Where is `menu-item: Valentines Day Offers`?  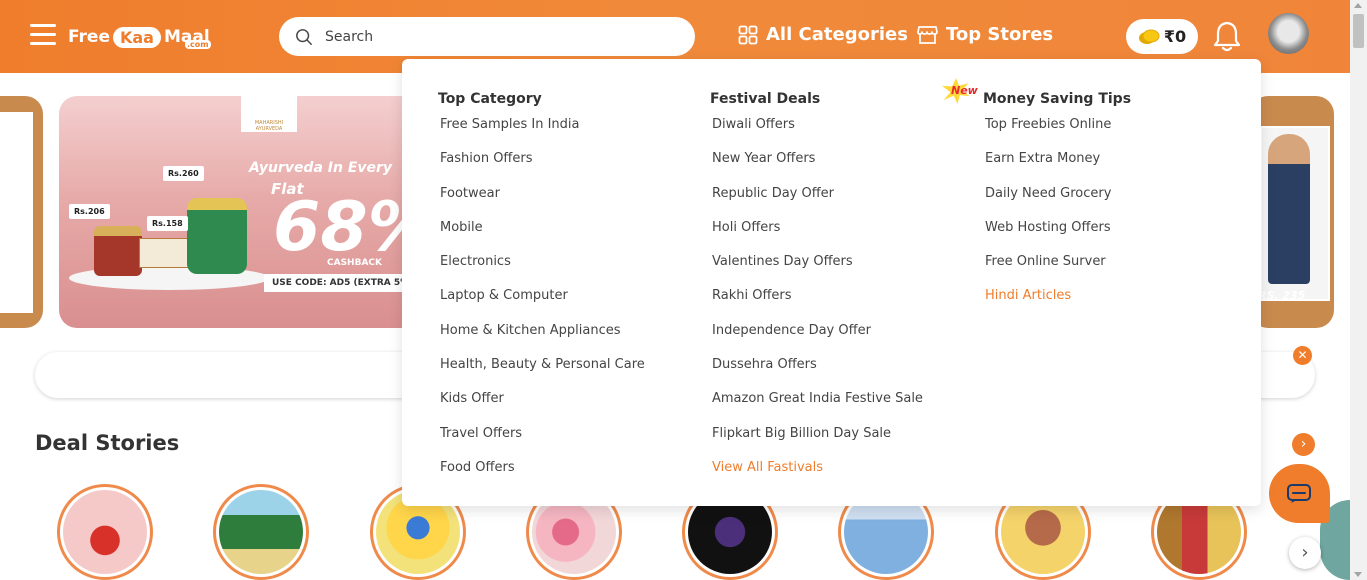 menu-item: Valentines Day Offers is located at coordinates (816, 270).